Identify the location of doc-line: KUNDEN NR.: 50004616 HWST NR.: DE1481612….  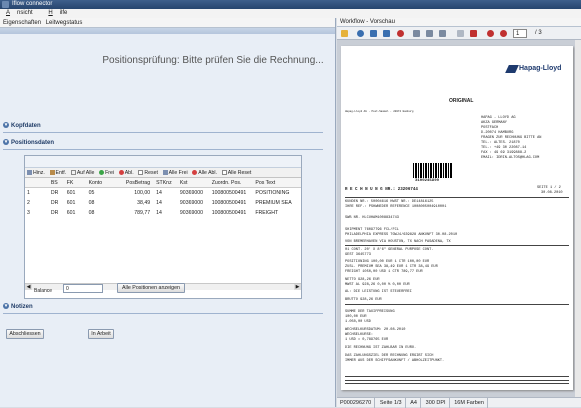
(389, 202).